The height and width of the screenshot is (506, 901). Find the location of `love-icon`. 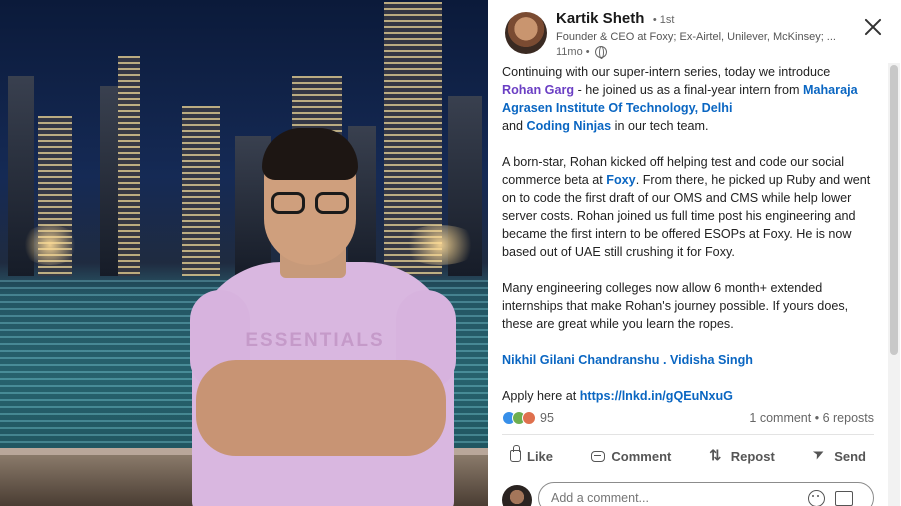

love-icon is located at coordinates (529, 418).